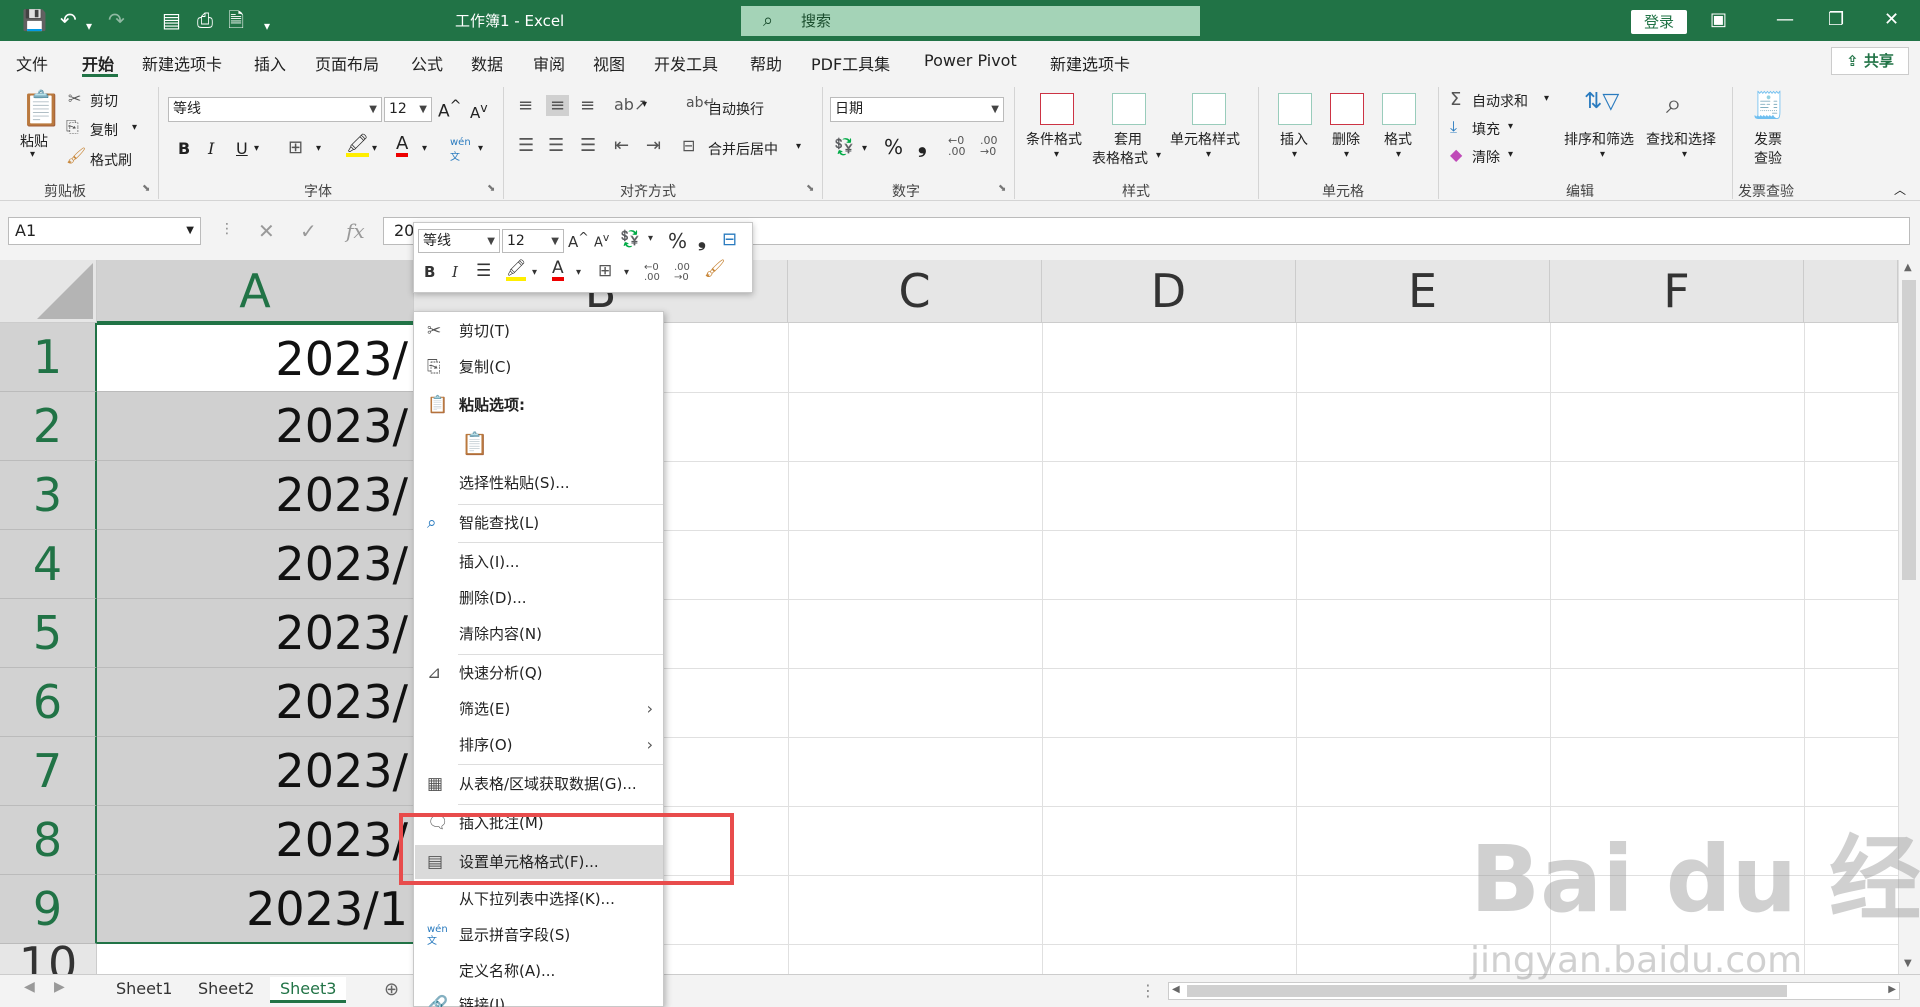 Image resolution: width=1920 pixels, height=1007 pixels. I want to click on accounting-format-icon: 💱, so click(844, 146).